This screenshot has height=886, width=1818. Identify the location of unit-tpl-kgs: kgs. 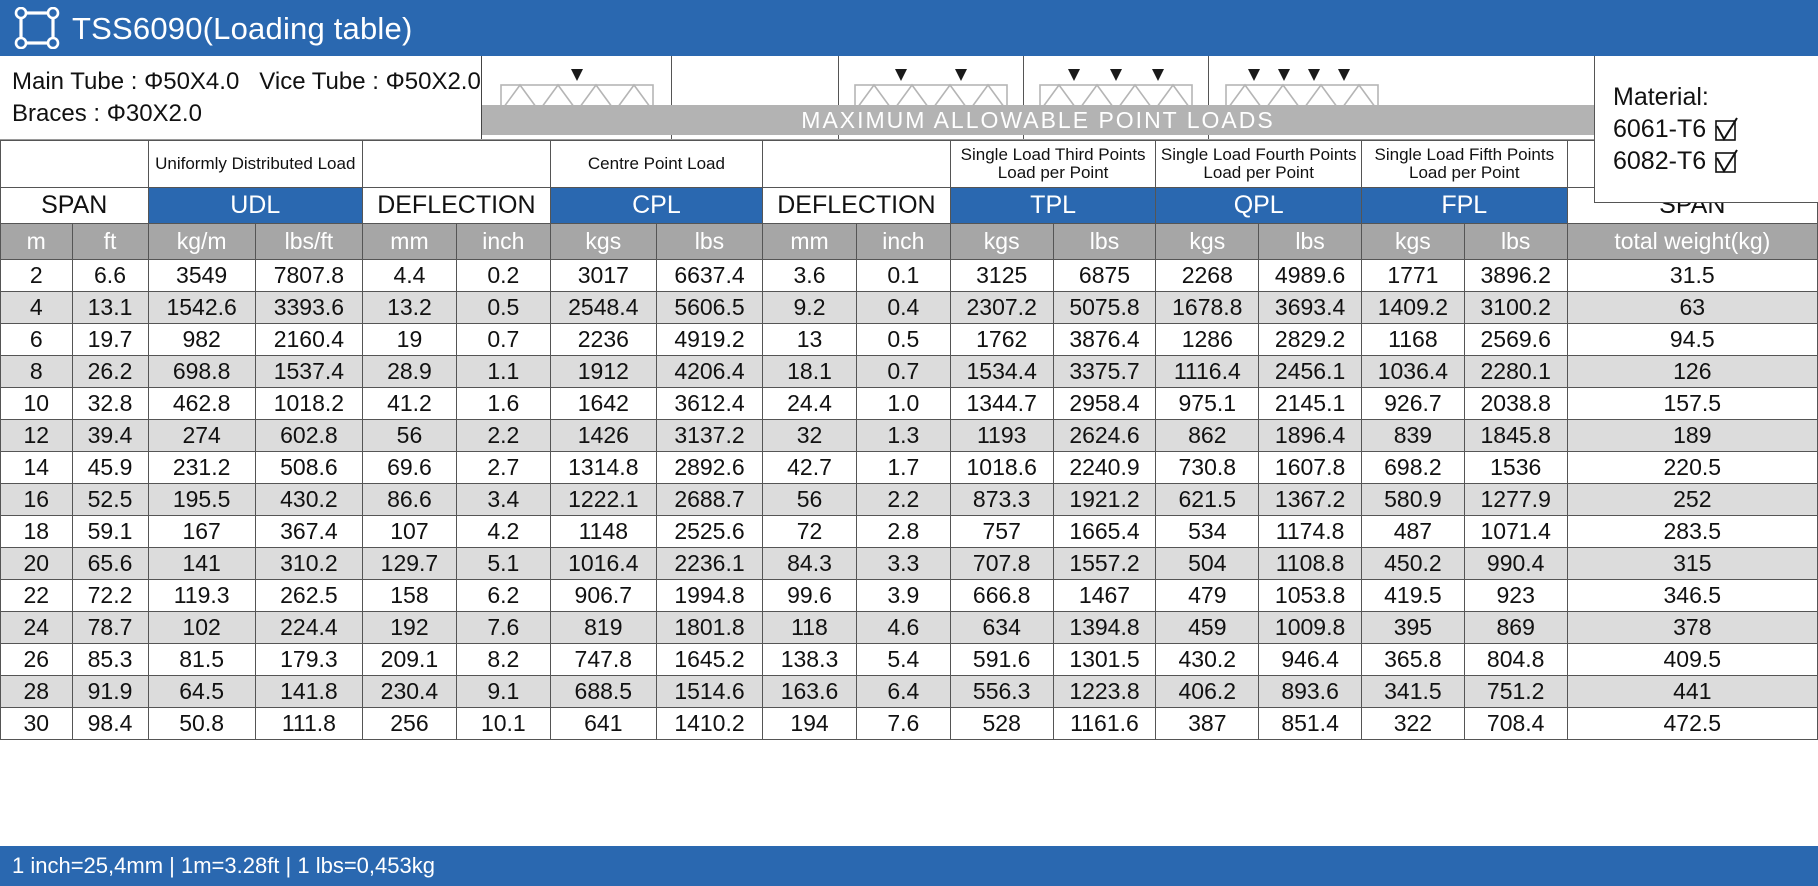
(1001, 241).